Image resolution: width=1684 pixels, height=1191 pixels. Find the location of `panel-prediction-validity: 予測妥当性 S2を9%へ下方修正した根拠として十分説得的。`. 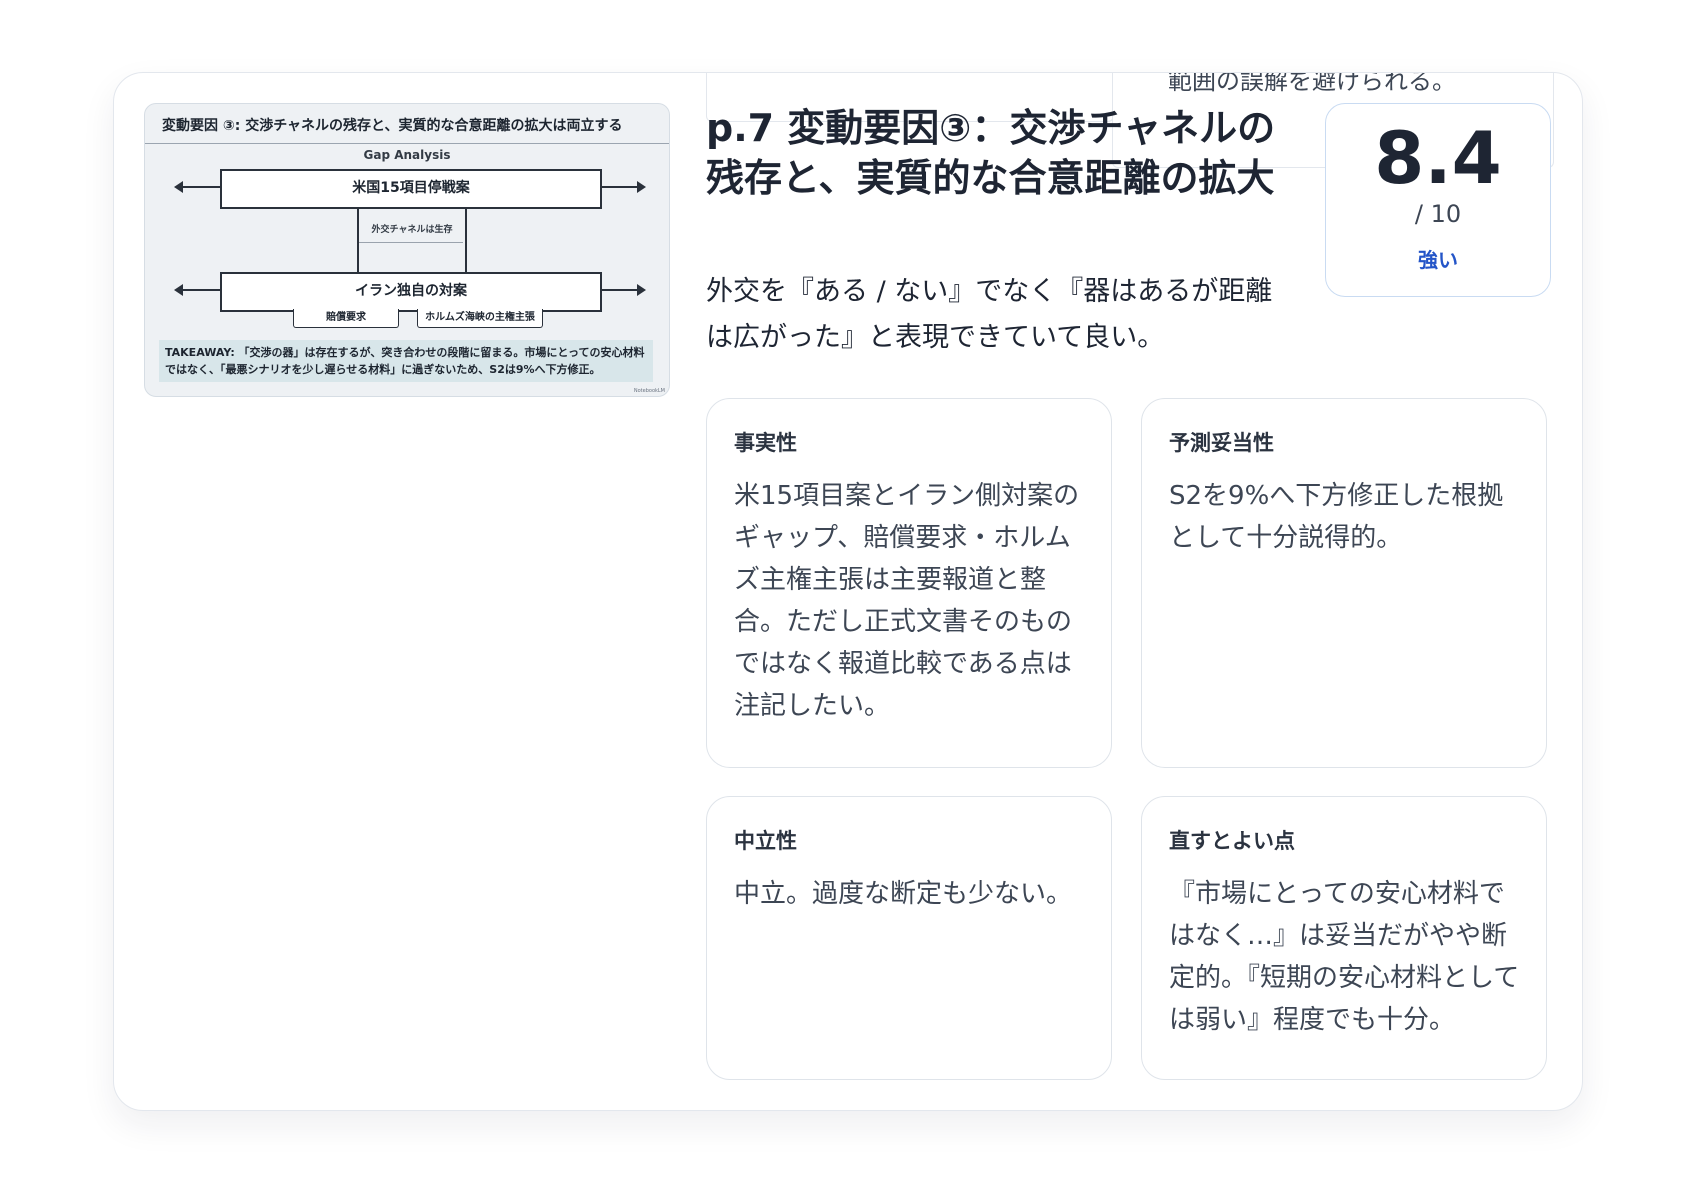

panel-prediction-validity: 予測妥当性 S2を9%へ下方修正した根拠として十分説得的。 is located at coordinates (1344, 583).